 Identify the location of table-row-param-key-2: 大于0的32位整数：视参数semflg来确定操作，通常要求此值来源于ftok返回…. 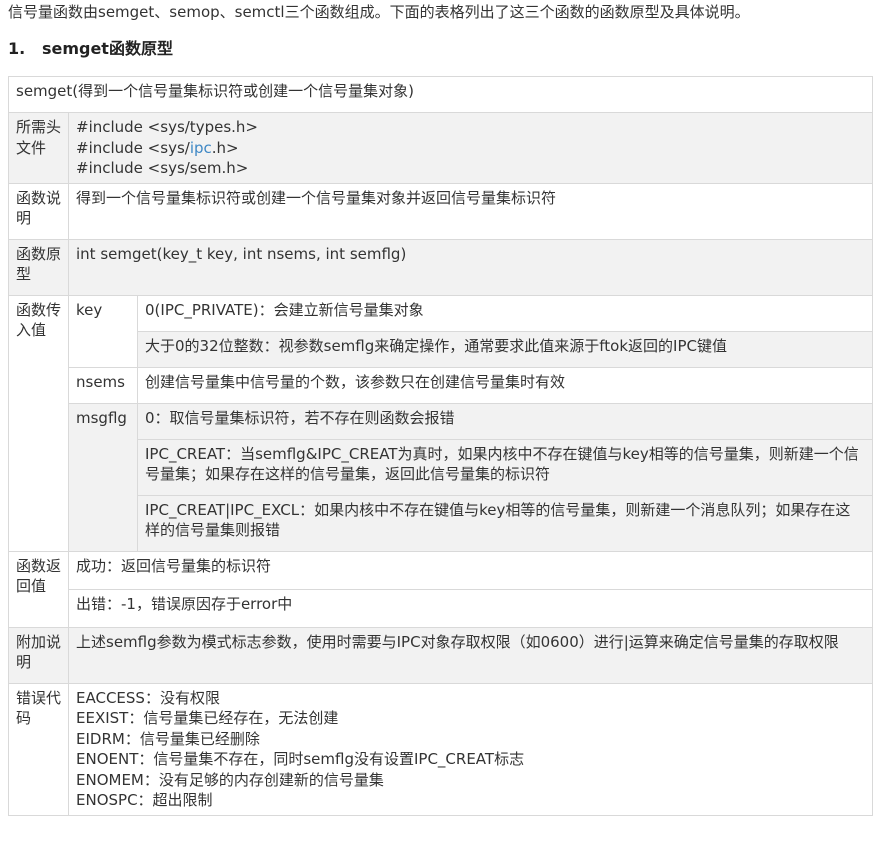
(441, 349).